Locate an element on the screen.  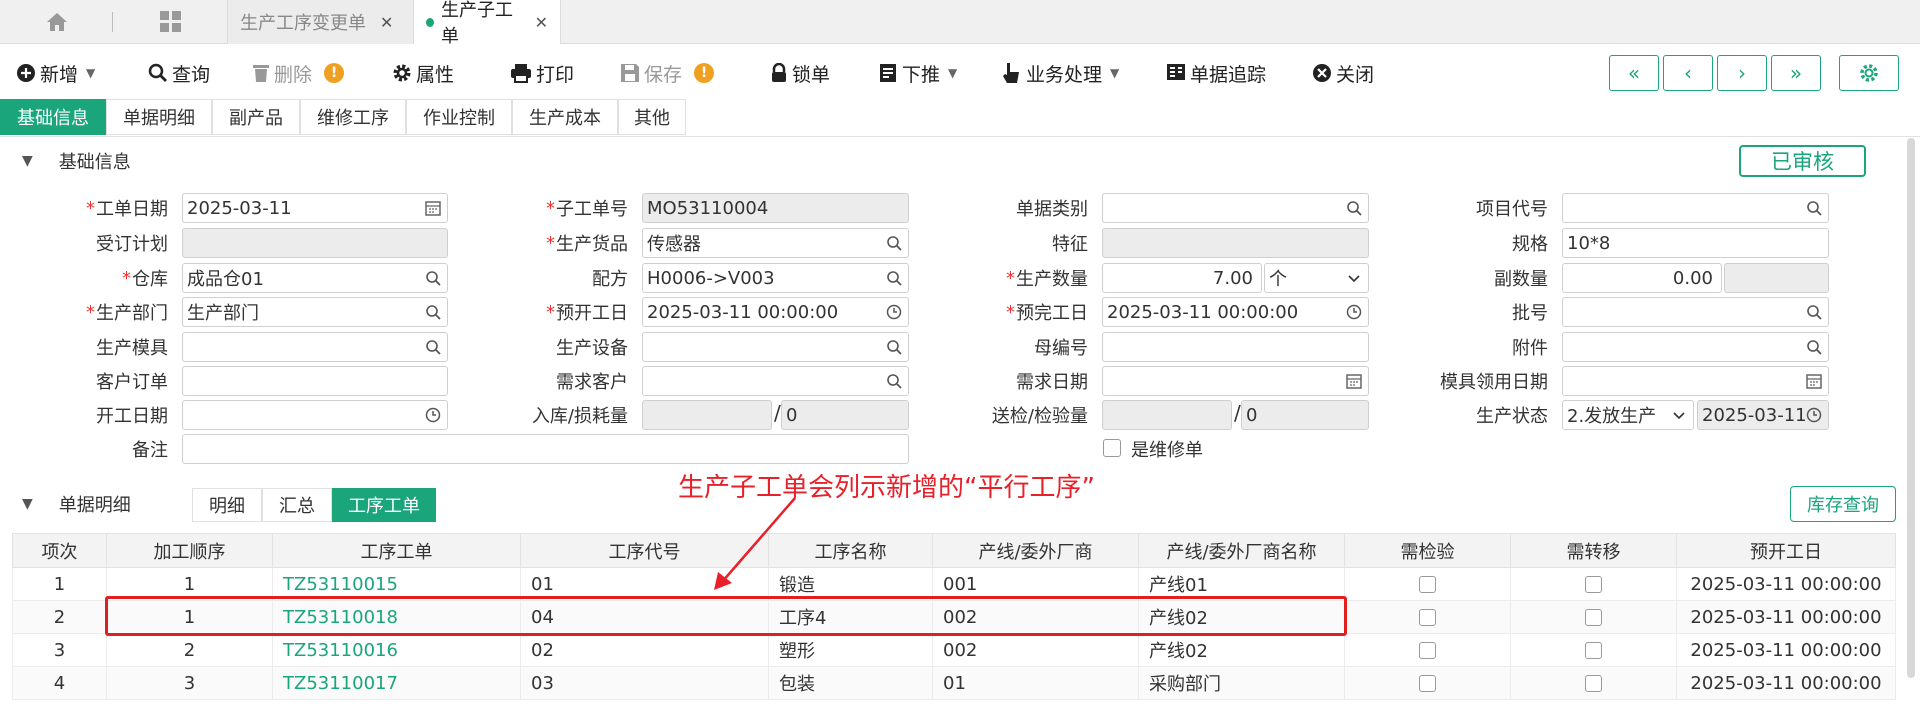
tab-process-change: 生产工序变更单 ✕ is located at coordinates (320, 22).